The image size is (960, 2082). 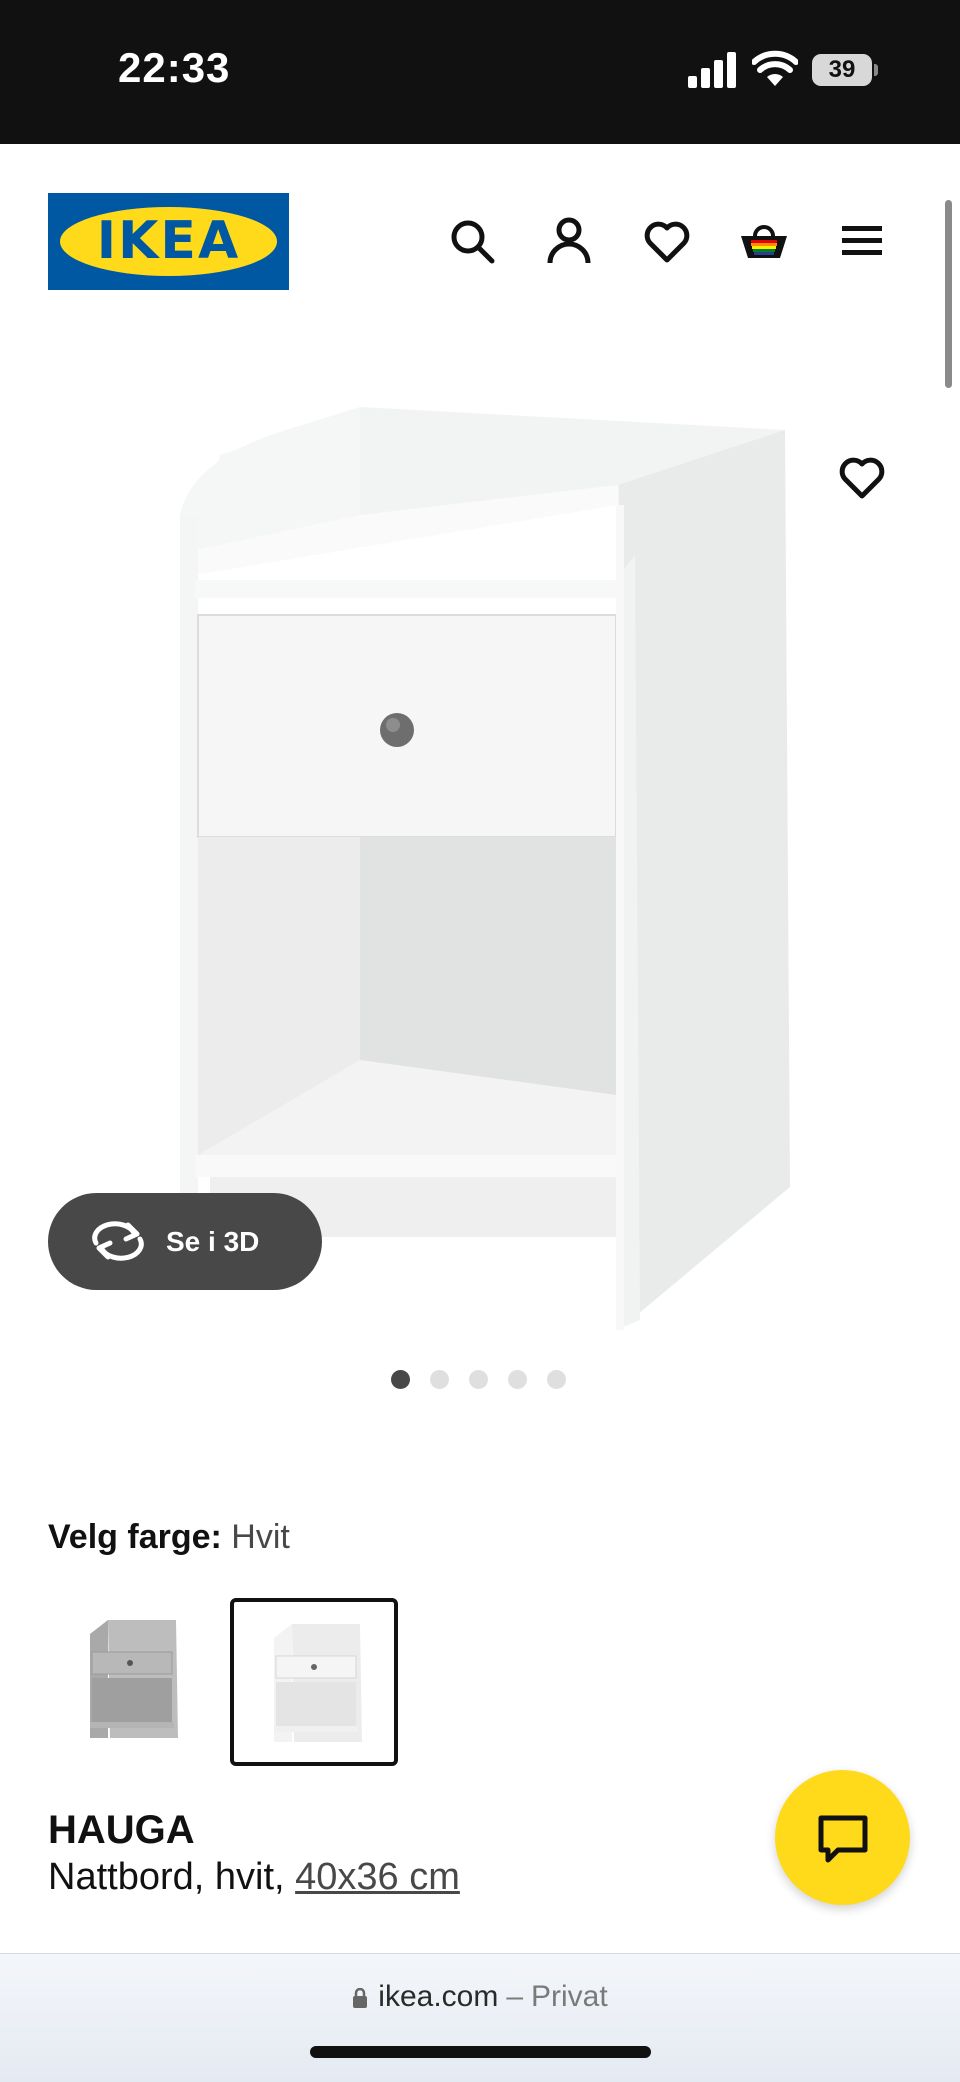 I want to click on chat-icon, so click(x=843, y=1839).